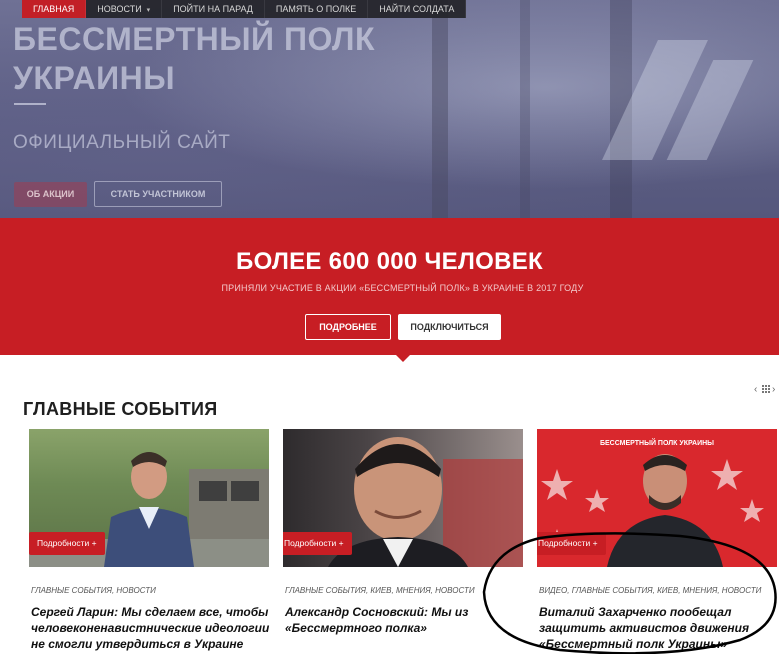 This screenshot has height=654, width=779. Describe the element at coordinates (629, 593) in the screenshot. I see `annotation-ellipse` at that location.